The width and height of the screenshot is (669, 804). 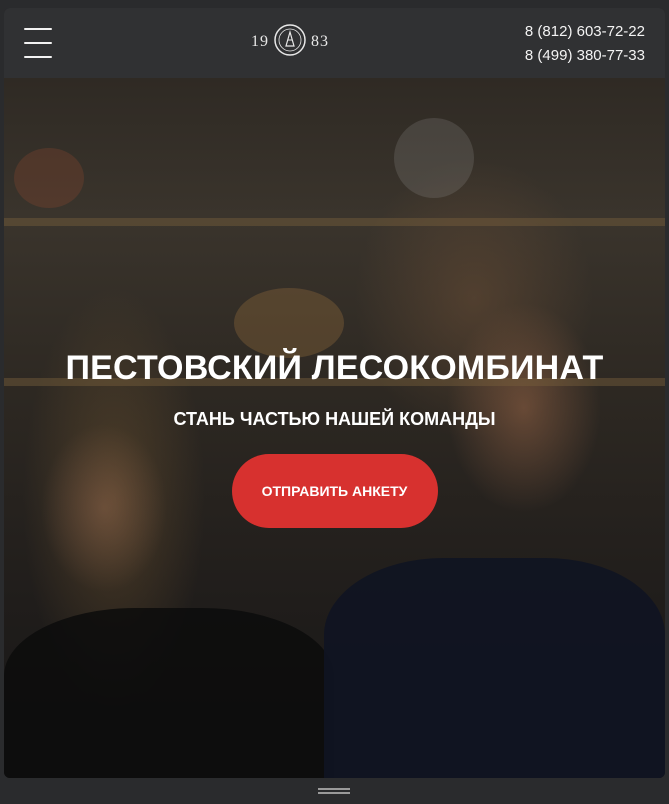 What do you see at coordinates (334, 419) in the screenshot?
I see `hero-subtitle: СТАНЬ ЧАСТЬЮ НАШЕЙ КОМАНДЫ` at bounding box center [334, 419].